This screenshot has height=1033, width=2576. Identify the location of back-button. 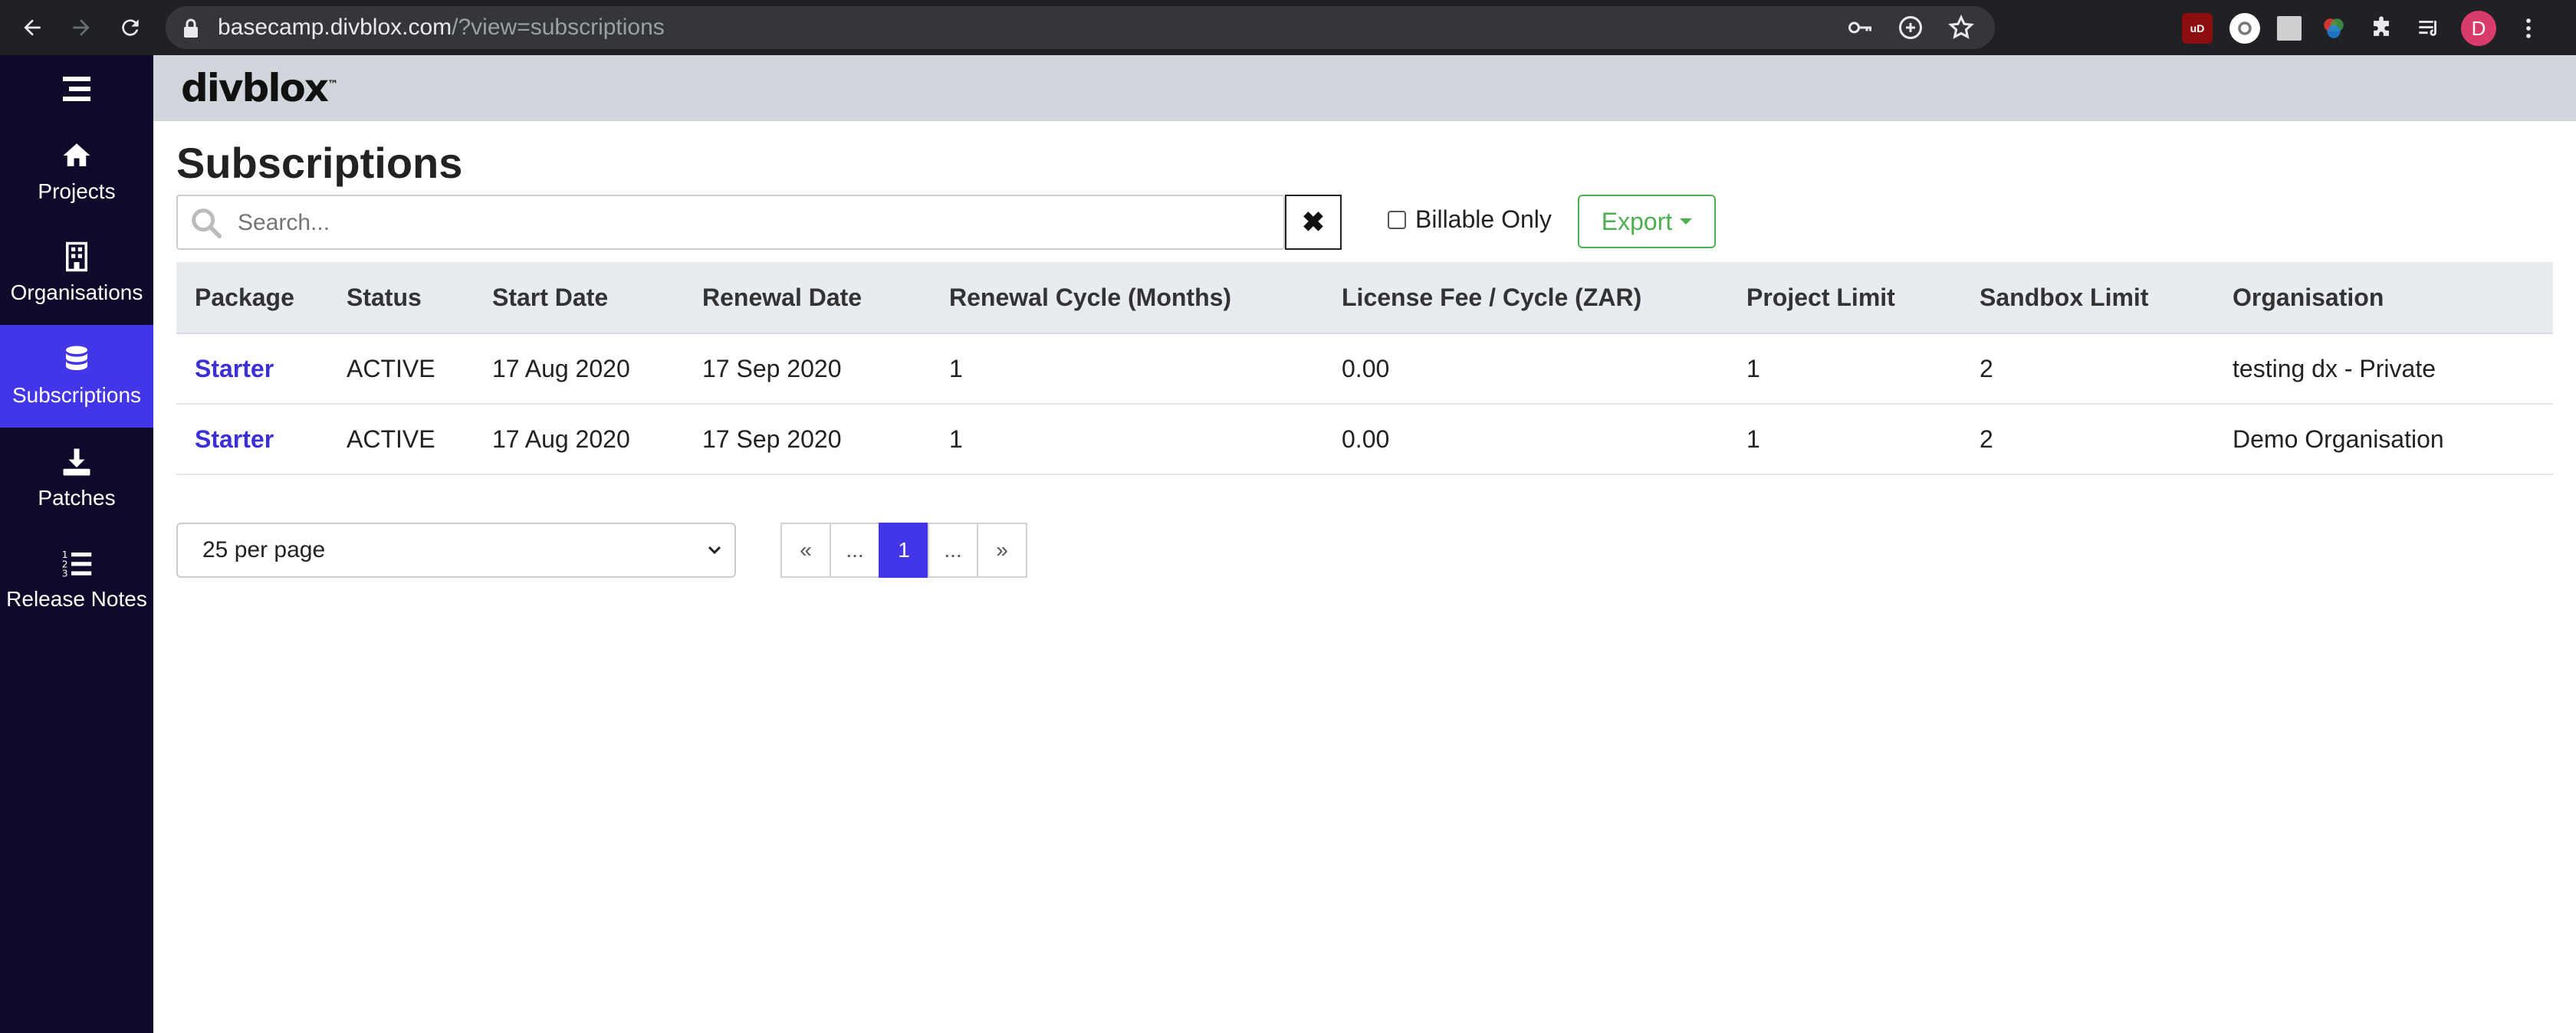
(32, 27).